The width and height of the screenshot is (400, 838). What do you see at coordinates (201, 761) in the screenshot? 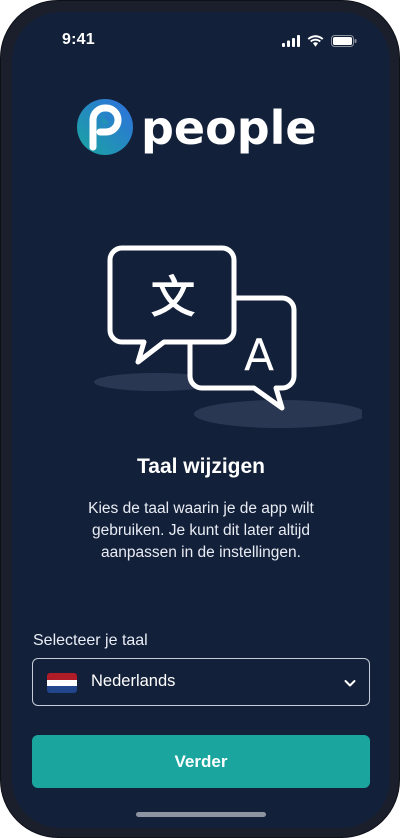
I see `next-button: Verder` at bounding box center [201, 761].